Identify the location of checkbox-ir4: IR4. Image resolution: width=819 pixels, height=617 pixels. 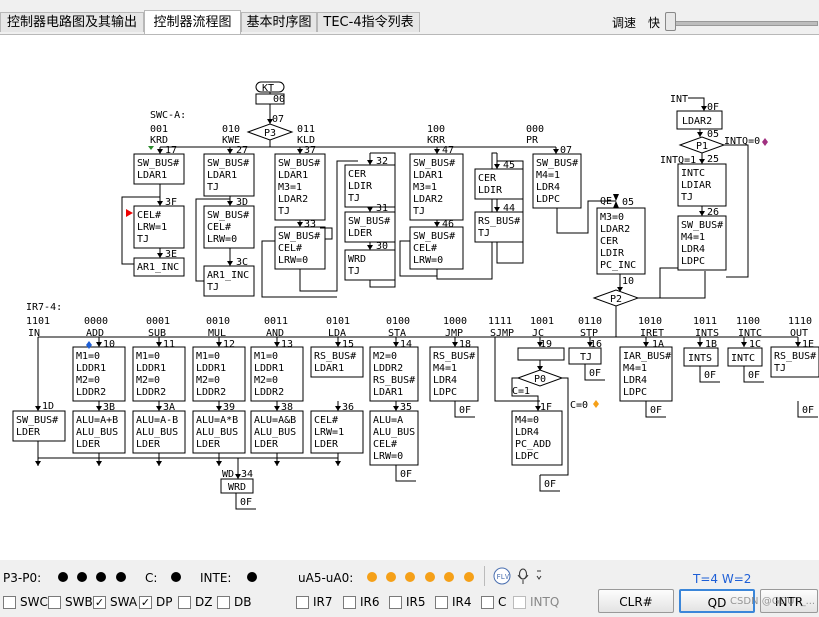
(453, 602).